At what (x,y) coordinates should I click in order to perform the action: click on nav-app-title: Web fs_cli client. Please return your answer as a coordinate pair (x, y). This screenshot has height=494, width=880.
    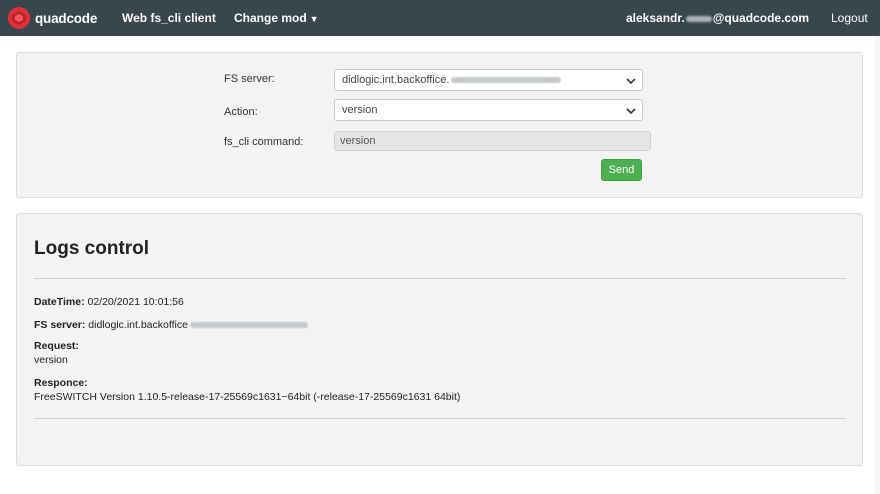
    Looking at the image, I should click on (169, 18).